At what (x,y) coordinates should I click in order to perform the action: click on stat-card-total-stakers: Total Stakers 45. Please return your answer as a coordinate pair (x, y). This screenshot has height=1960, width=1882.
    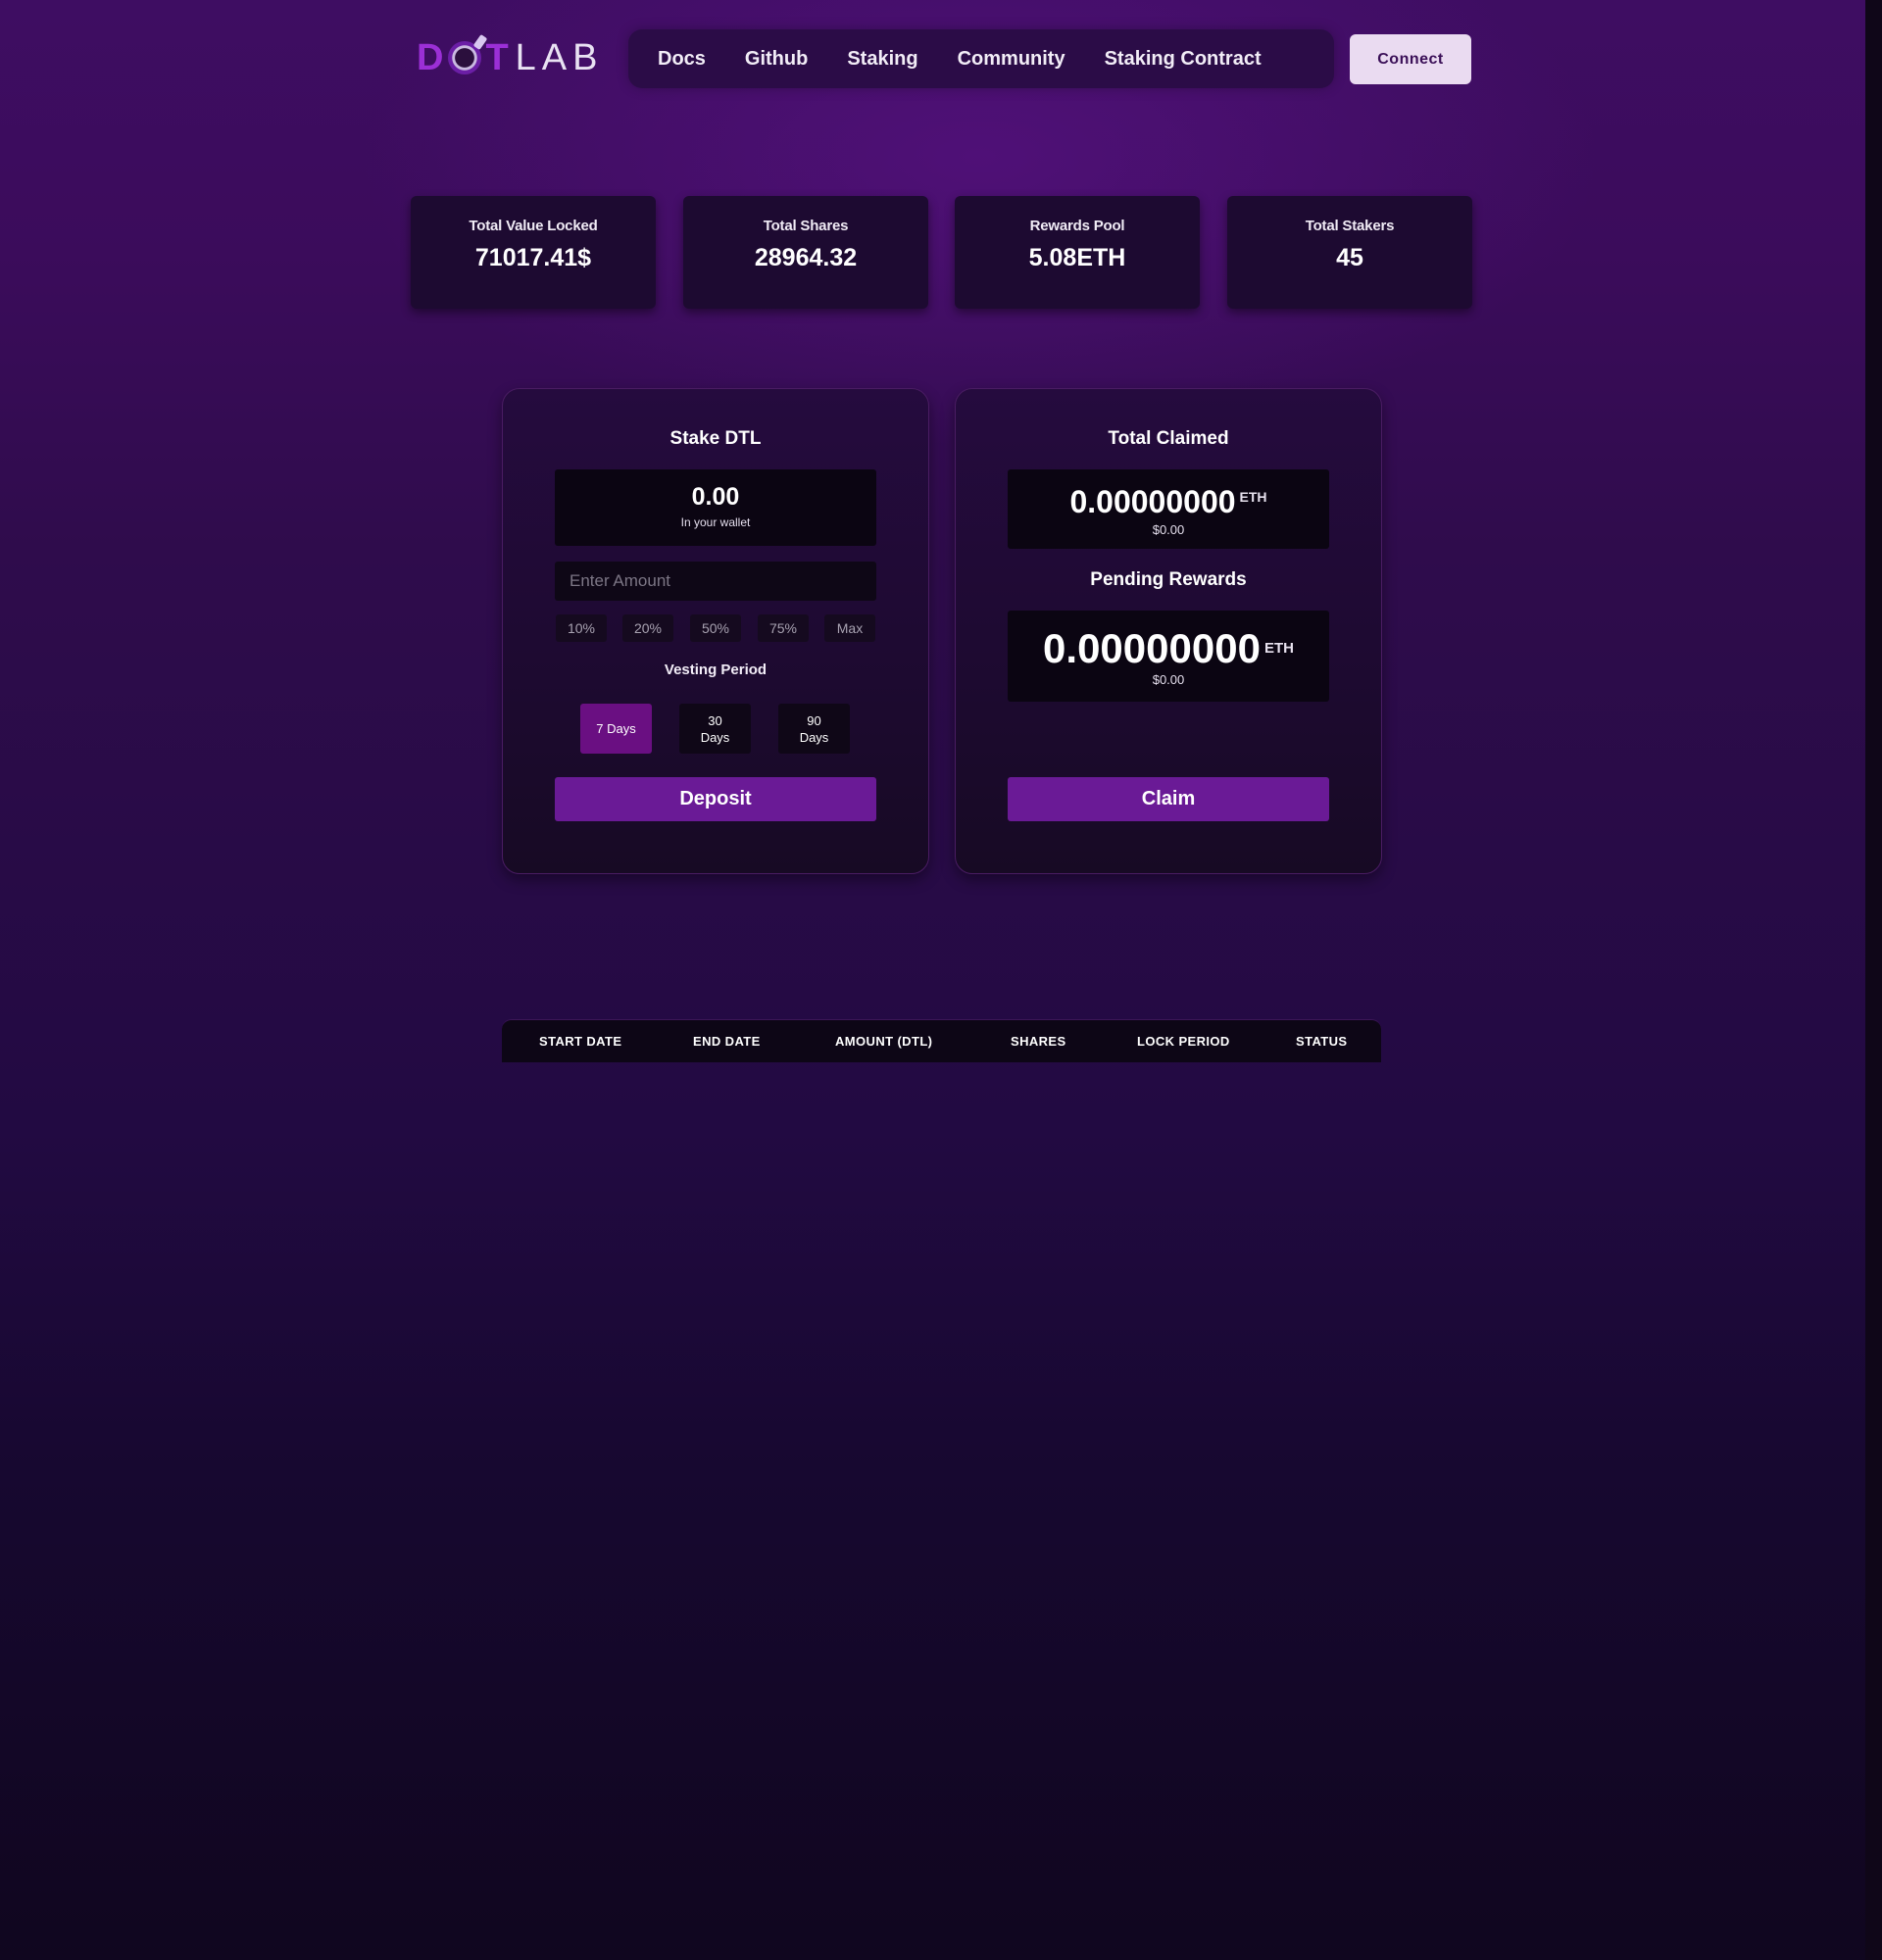
    Looking at the image, I should click on (1350, 253).